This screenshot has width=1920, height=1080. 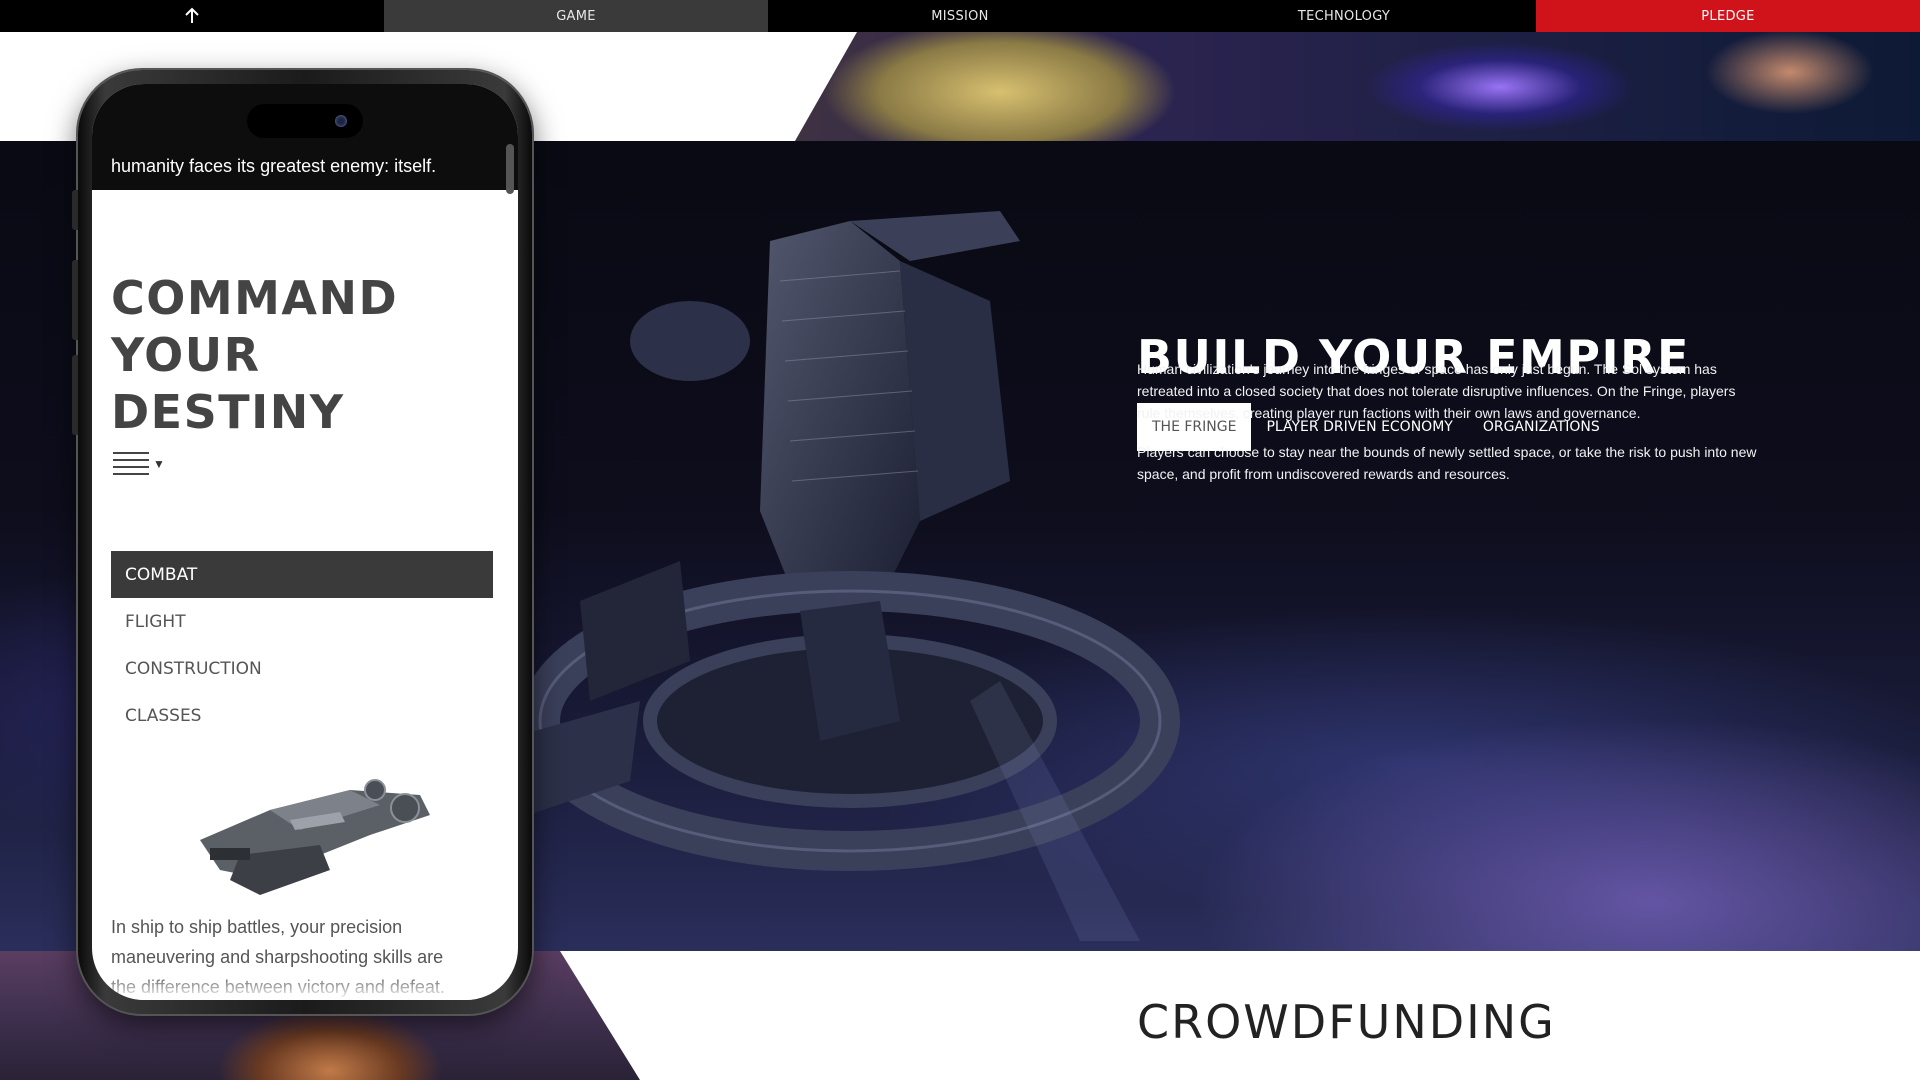 I want to click on phone-volume-up-button, so click(x=75, y=300).